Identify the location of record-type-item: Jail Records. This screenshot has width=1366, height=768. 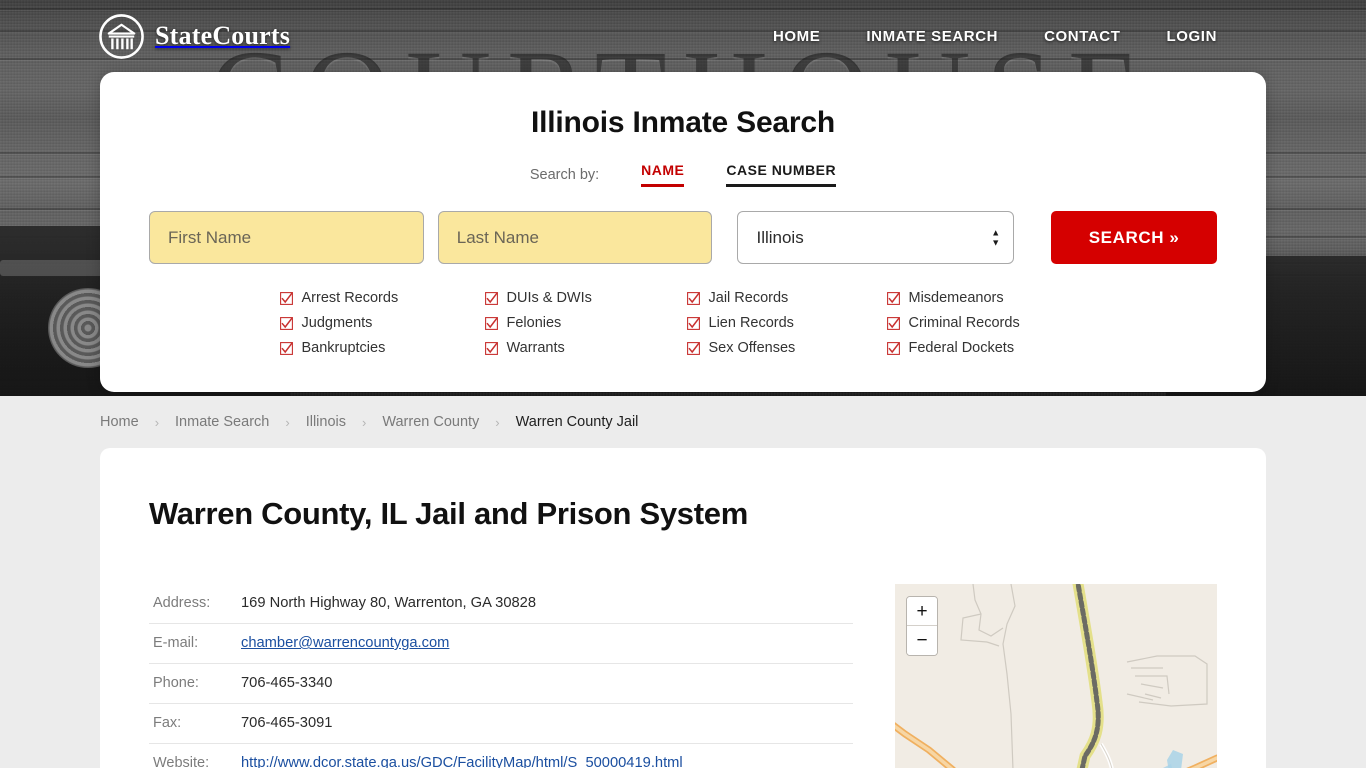
(786, 298).